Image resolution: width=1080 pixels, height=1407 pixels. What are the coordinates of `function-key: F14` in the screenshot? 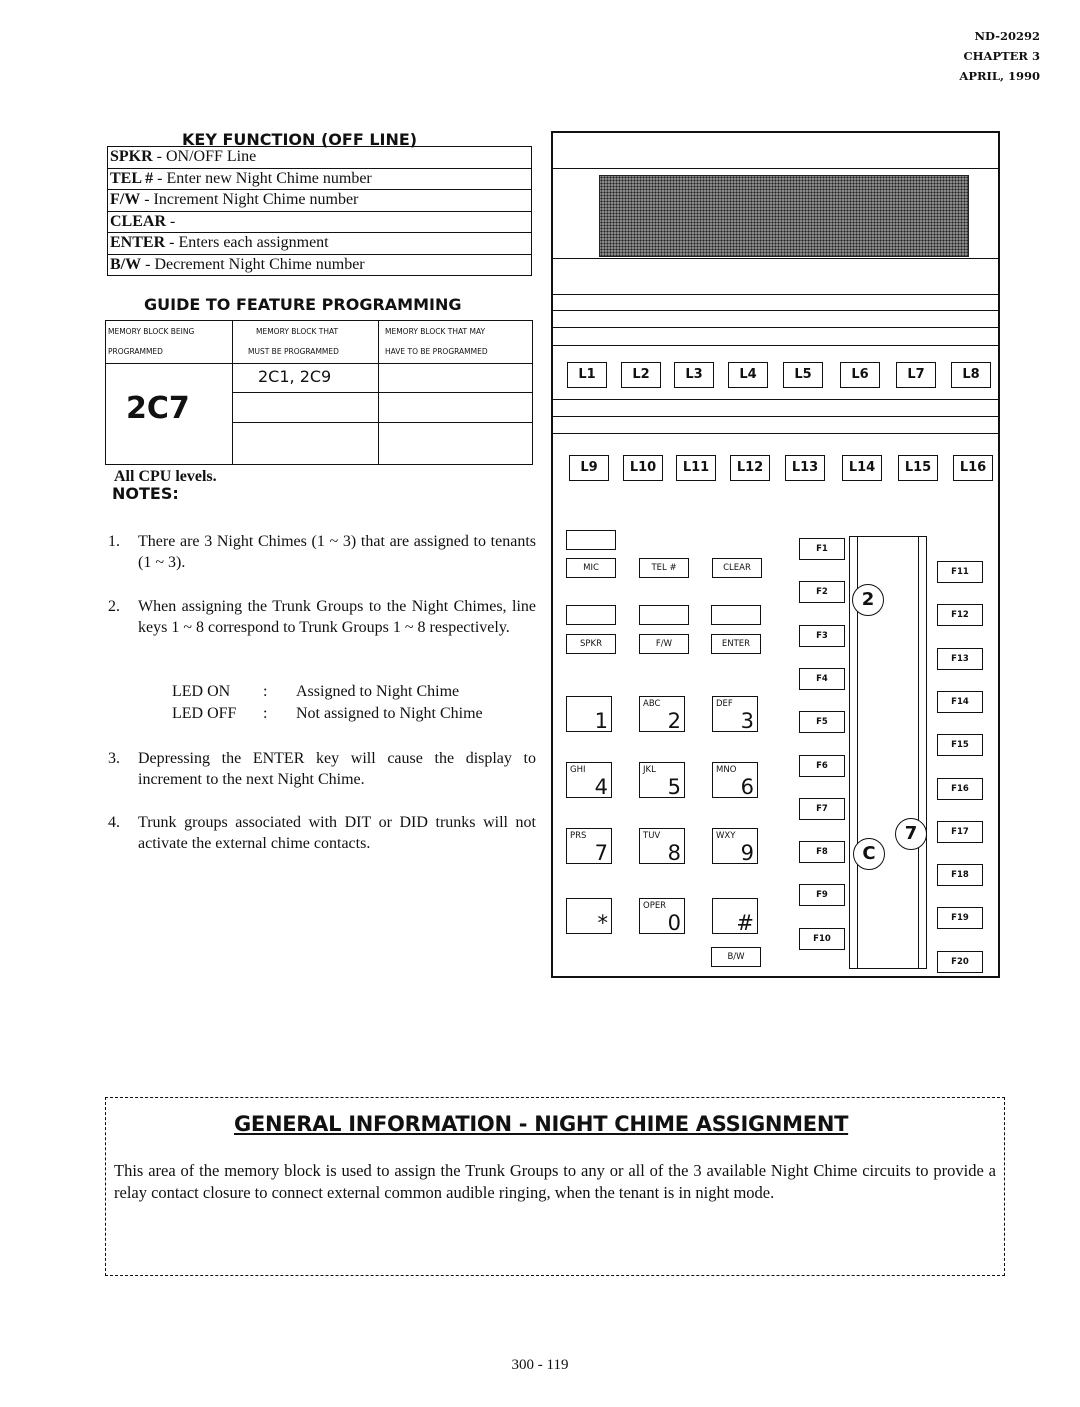 It's located at (960, 701).